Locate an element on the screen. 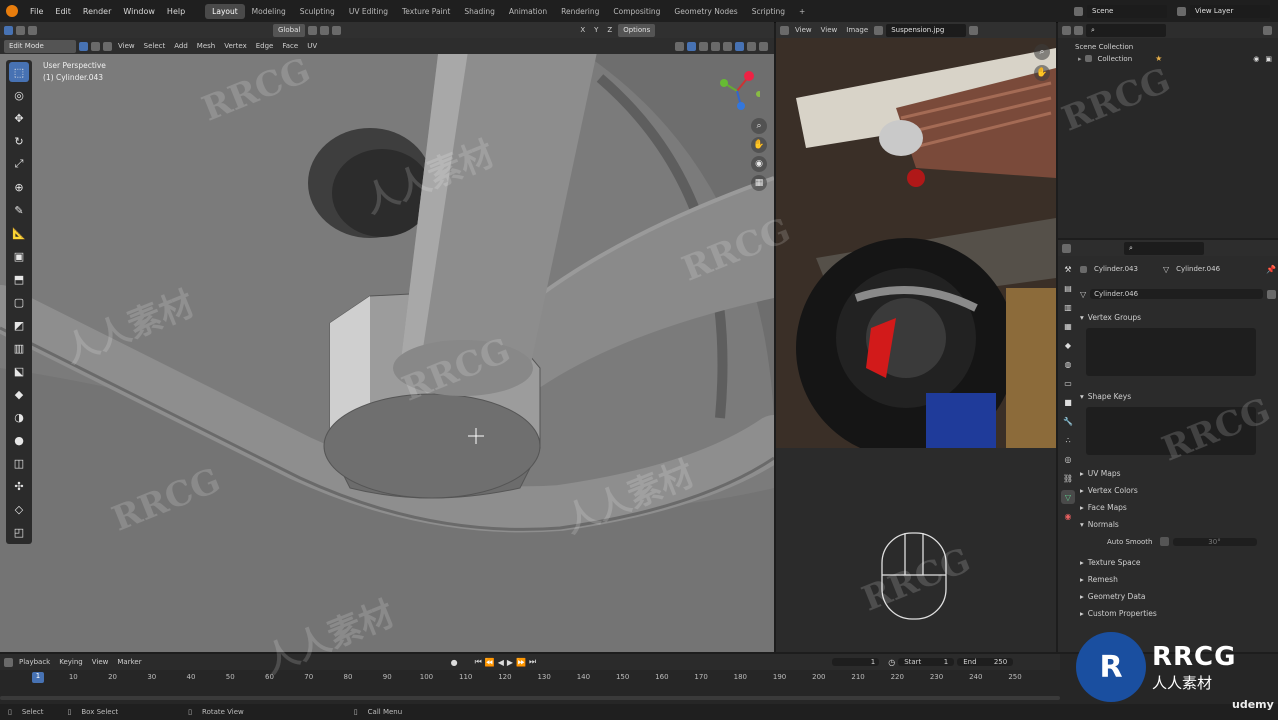 This screenshot has height=720, width=1278. outliner: ⌕ Scene Collection ▸ Collection ★ ◉ ▣ is located at coordinates (1168, 130).